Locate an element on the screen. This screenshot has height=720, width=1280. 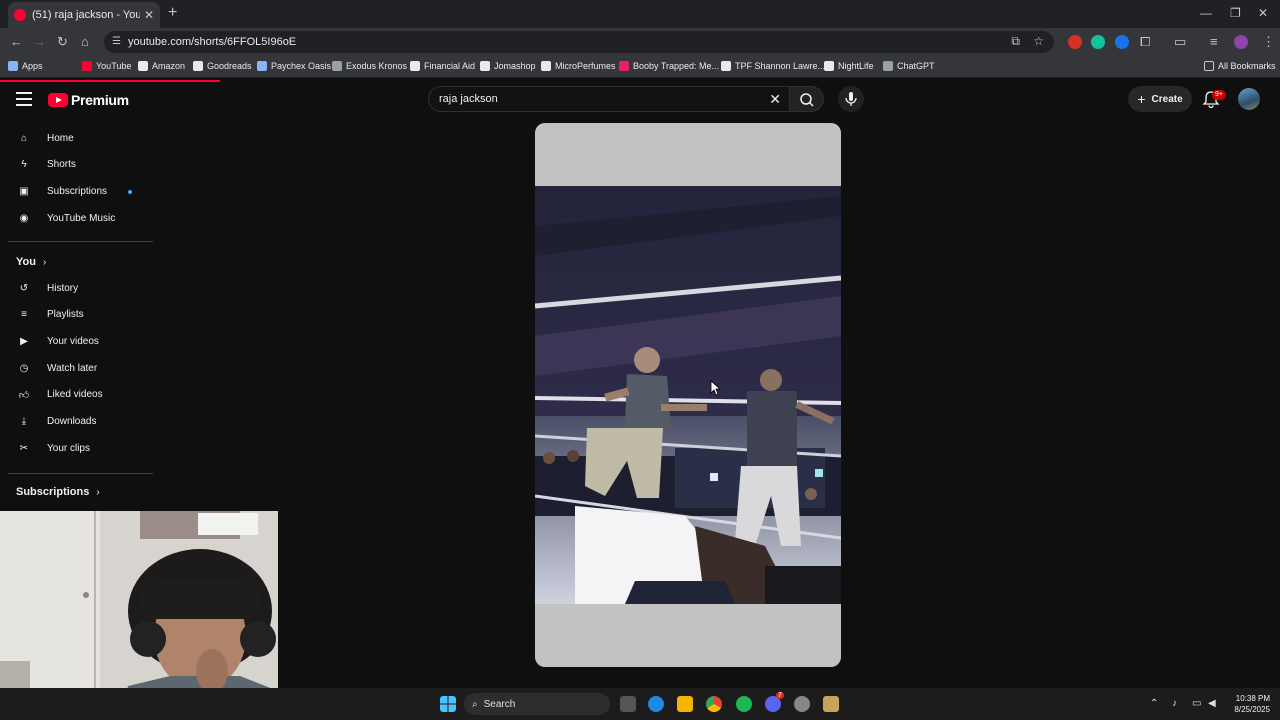
steam-icon is located at coordinates (802, 704).